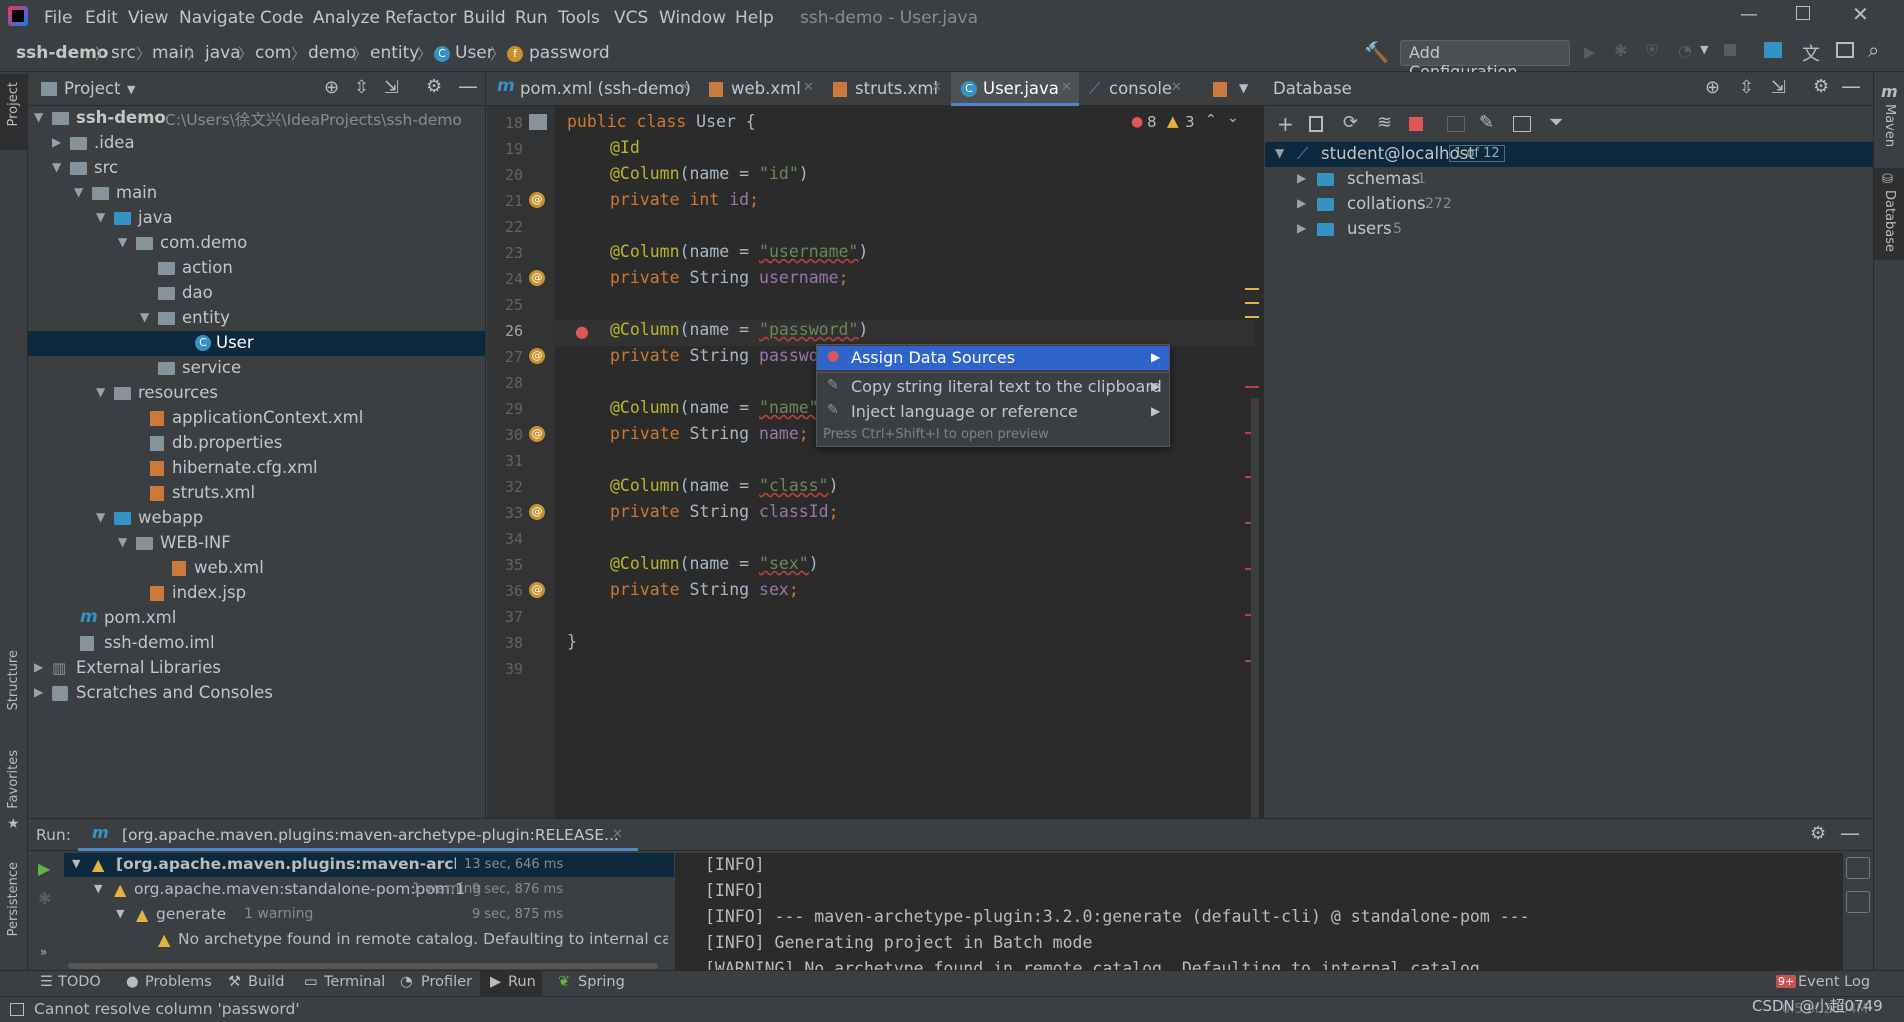  What do you see at coordinates (101, 18) in the screenshot?
I see `menu-edit: Edit` at bounding box center [101, 18].